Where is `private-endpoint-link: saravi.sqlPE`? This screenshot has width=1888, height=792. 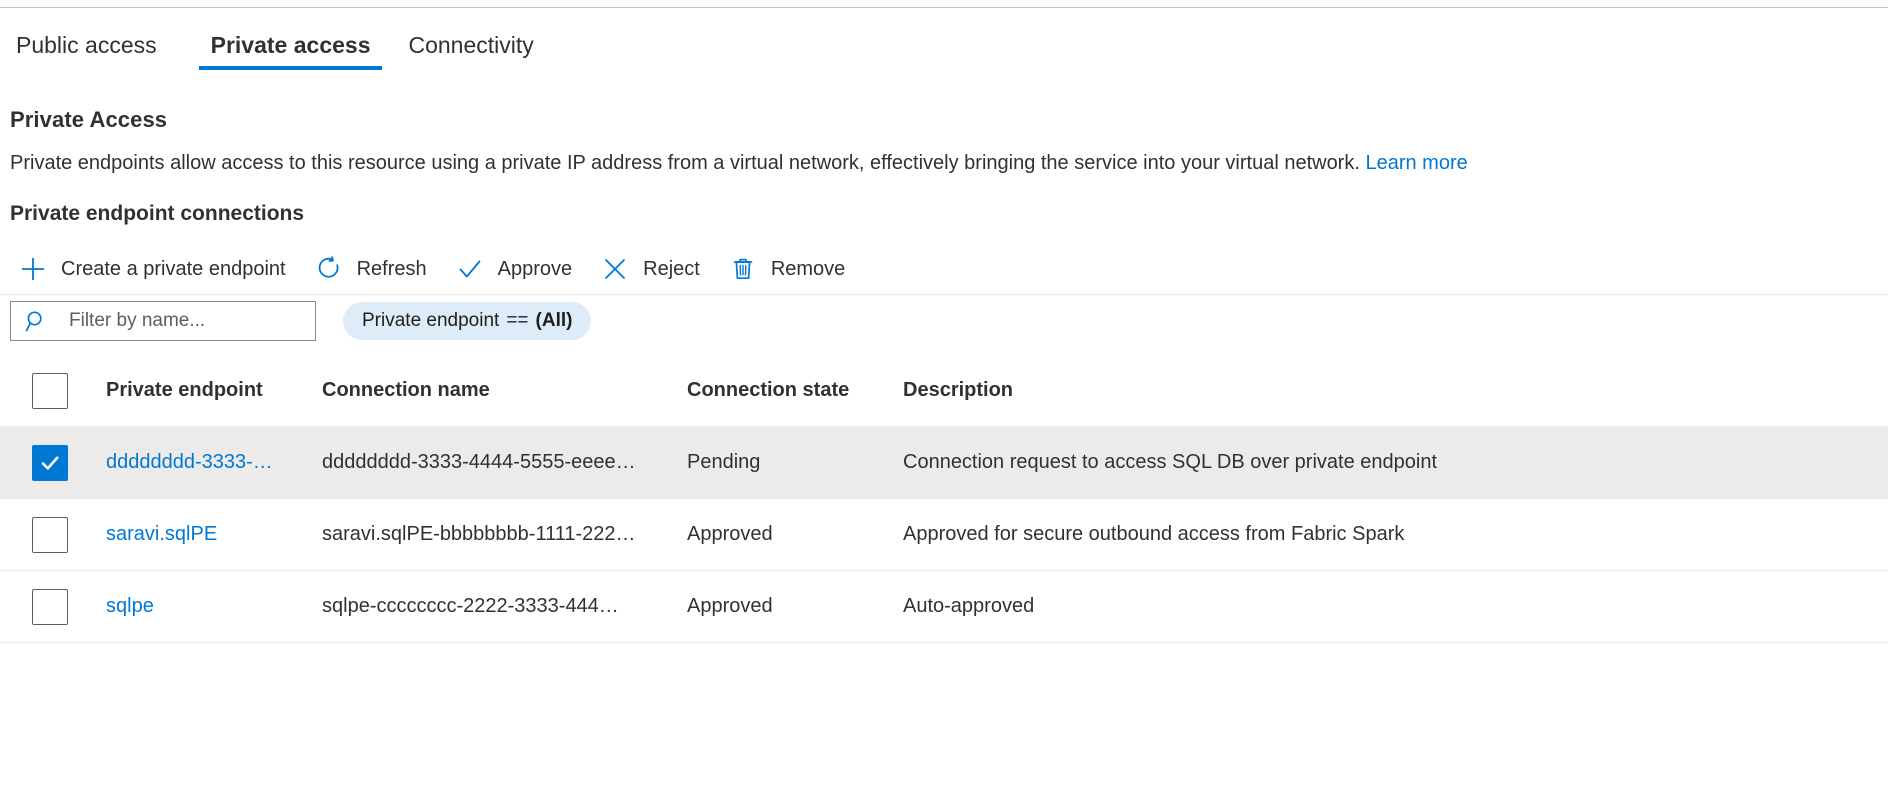 private-endpoint-link: saravi.sqlPE is located at coordinates (161, 534).